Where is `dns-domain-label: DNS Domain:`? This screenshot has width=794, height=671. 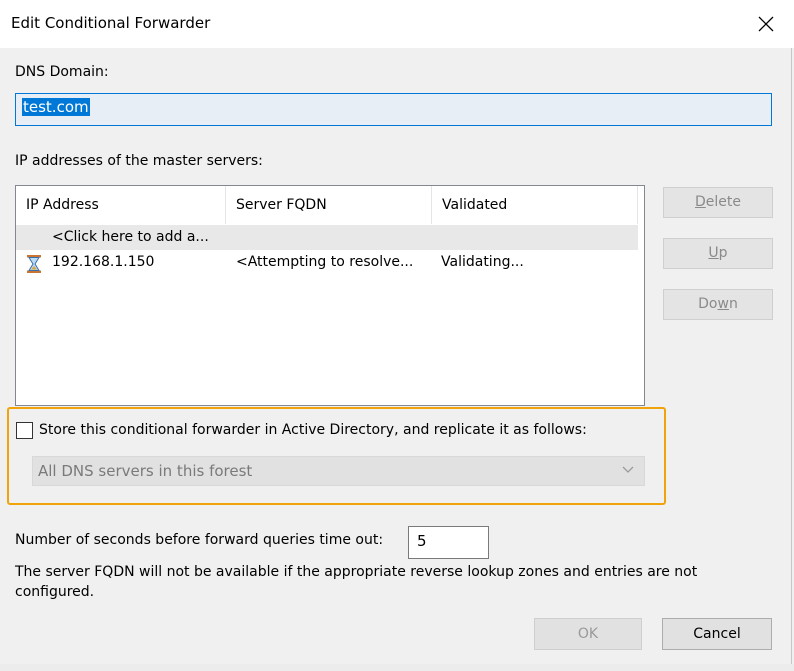
dns-domain-label: DNS Domain: is located at coordinates (62, 72).